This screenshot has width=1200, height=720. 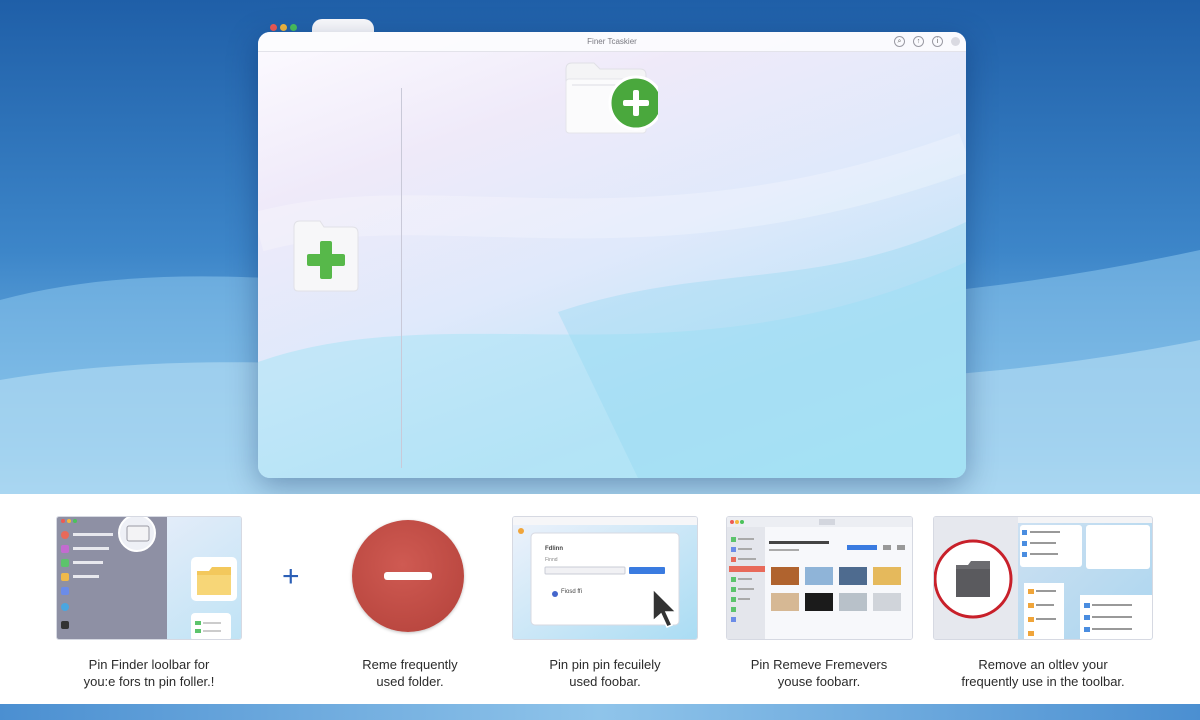 I want to click on dialog-item: Fiosd ffi, so click(x=571, y=592).